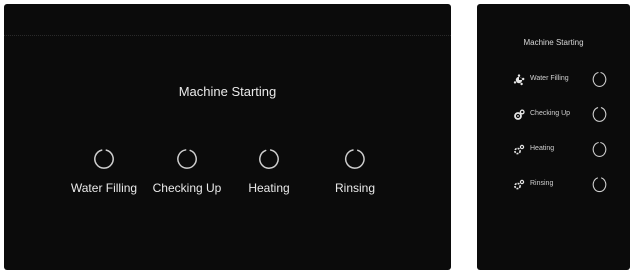 The height and width of the screenshot is (274, 631). What do you see at coordinates (519, 80) in the screenshot?
I see `water-filling-icon` at bounding box center [519, 80].